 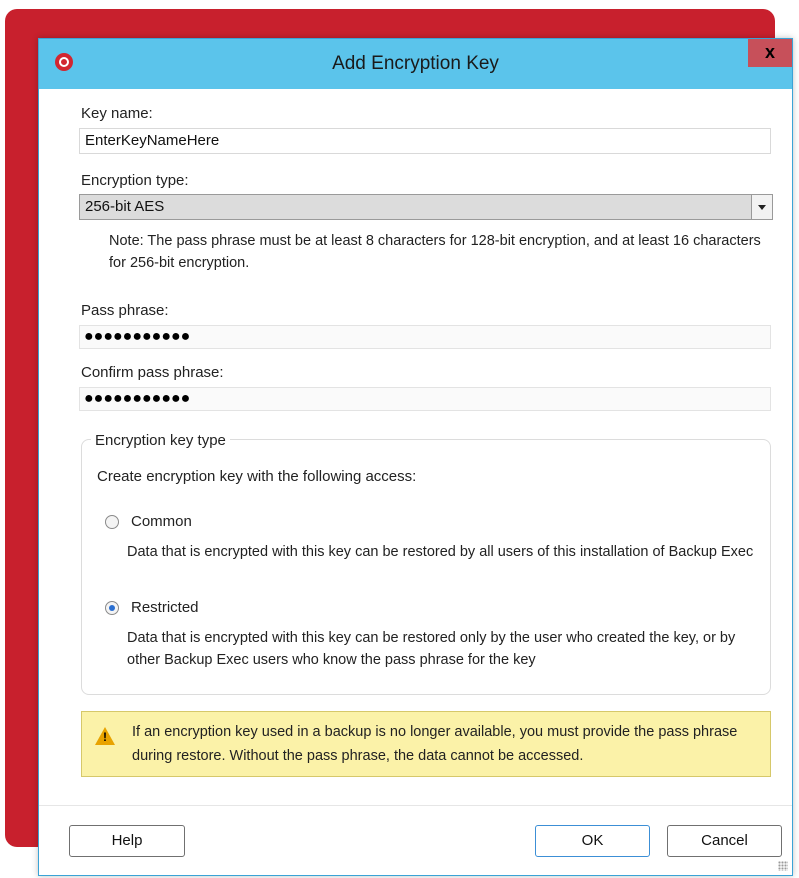 What do you see at coordinates (425, 141) in the screenshot?
I see `key-name-input: EnterKeyNameHere` at bounding box center [425, 141].